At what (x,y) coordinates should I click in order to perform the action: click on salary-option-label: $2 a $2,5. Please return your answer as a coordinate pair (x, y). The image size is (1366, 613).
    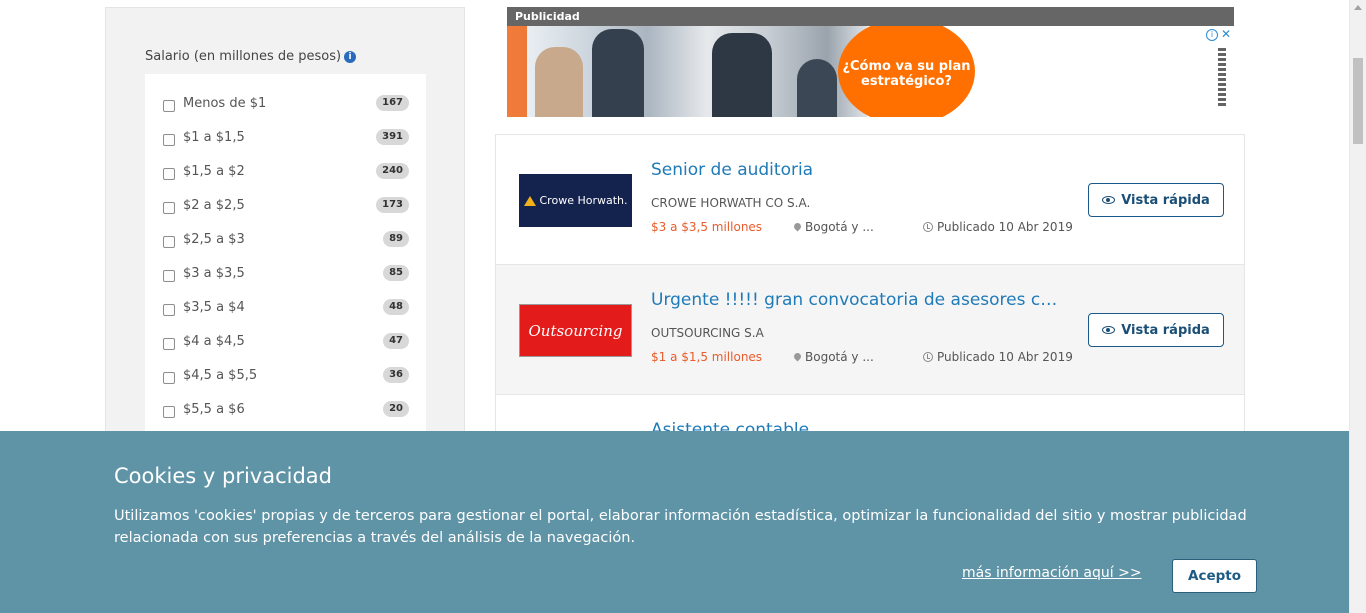
    Looking at the image, I should click on (214, 205).